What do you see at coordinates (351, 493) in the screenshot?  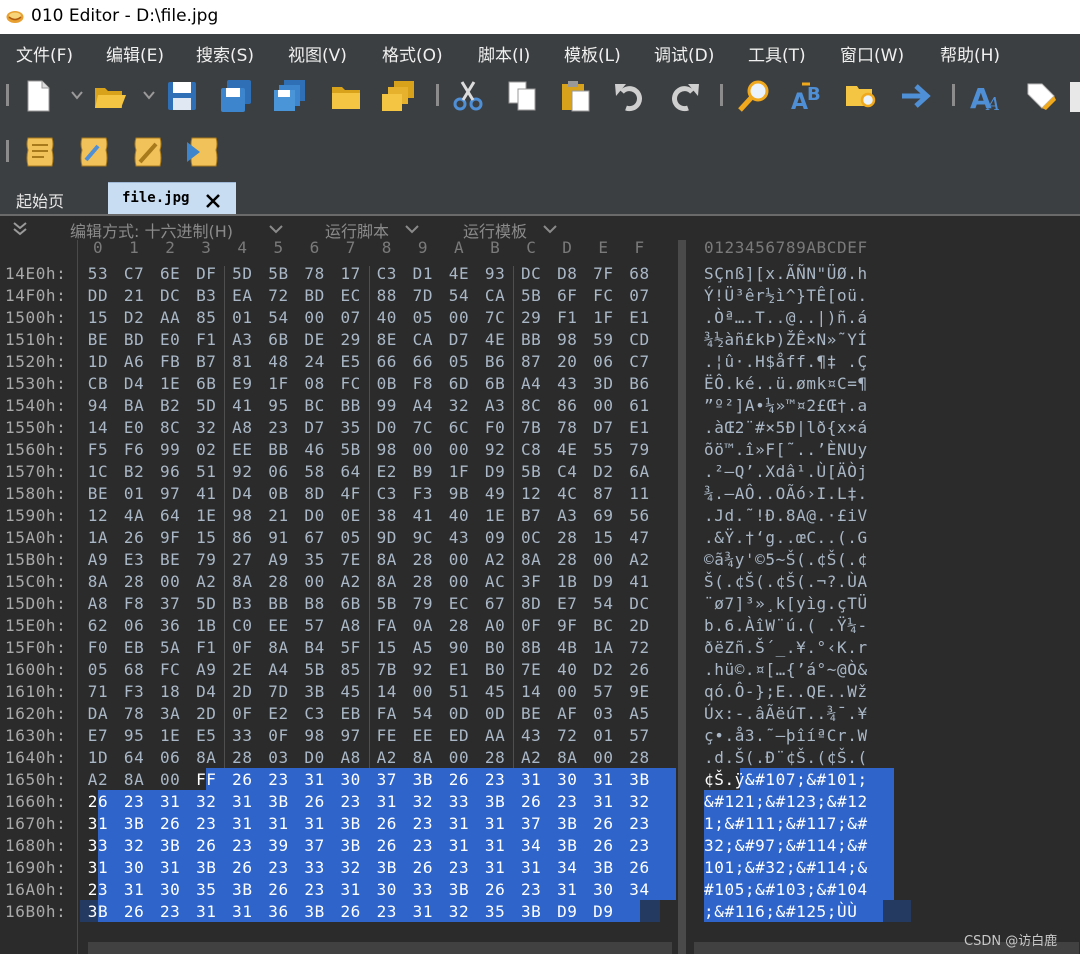 I see `hex-byte: 4F` at bounding box center [351, 493].